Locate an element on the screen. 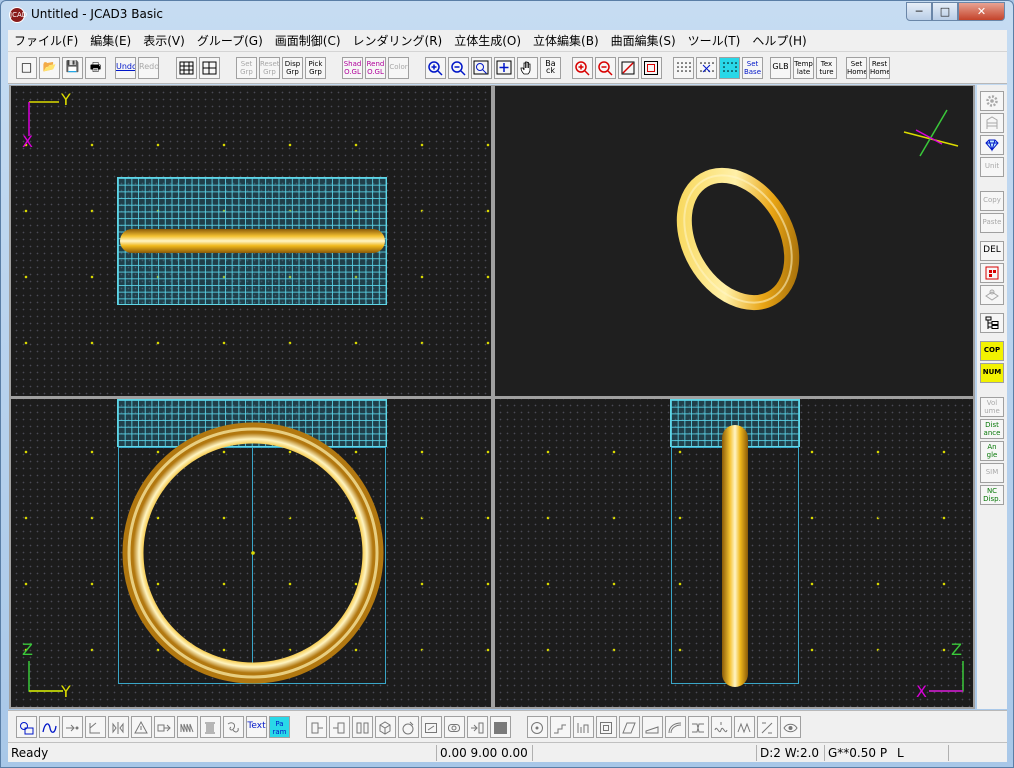  tree-icon is located at coordinates (992, 323).